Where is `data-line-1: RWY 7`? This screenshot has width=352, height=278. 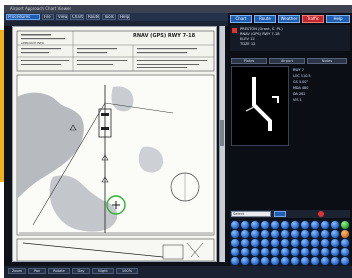 data-line-1: RWY 7 is located at coordinates (298, 70).